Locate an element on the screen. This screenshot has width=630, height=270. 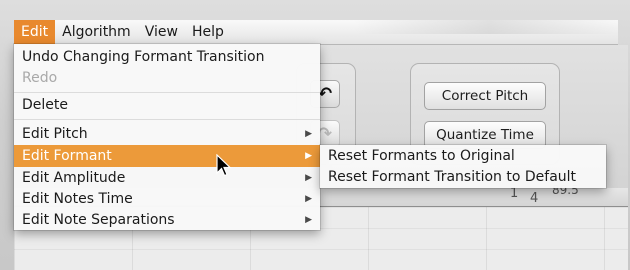
menu-item-edit-note-separations: Edit Note Separations ▶ is located at coordinates (167, 220).